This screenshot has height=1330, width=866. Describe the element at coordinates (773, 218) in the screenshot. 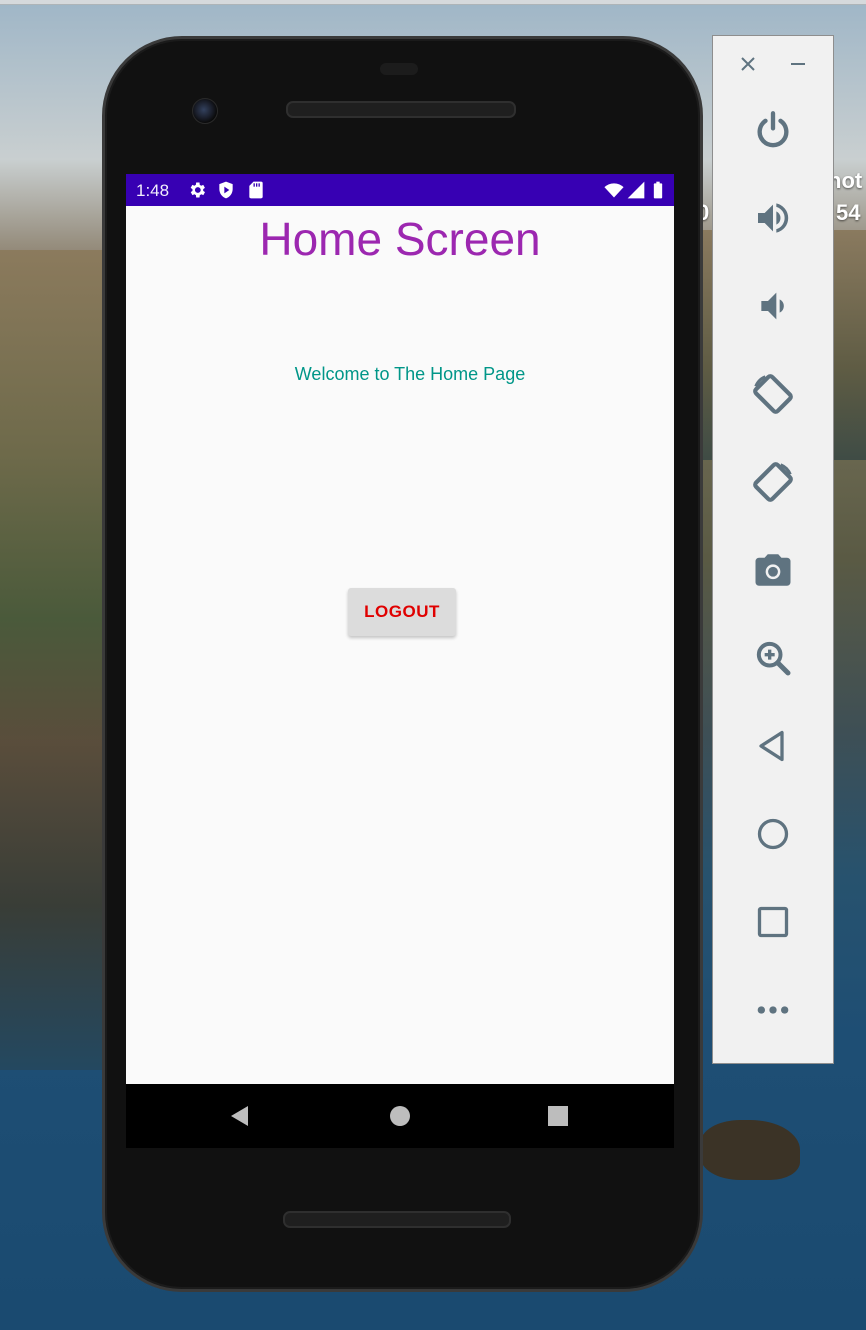

I see `volume-up-icon` at that location.